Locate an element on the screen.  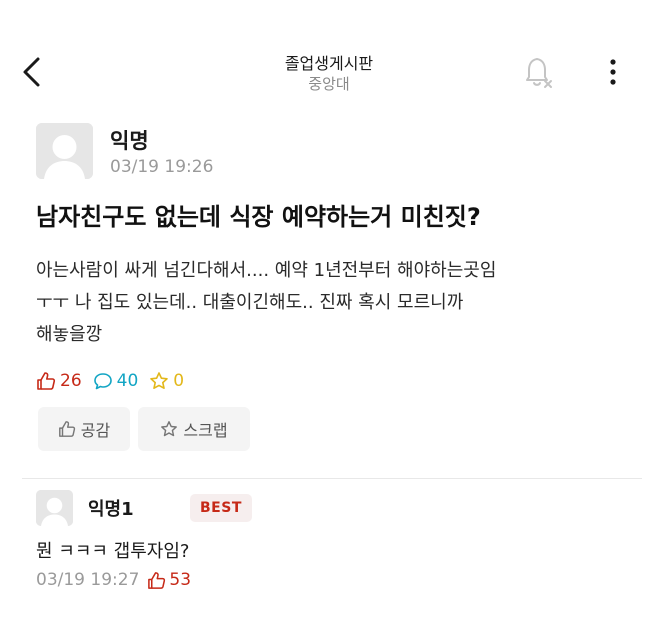
post-stats: 26 40 0 is located at coordinates (115, 381).